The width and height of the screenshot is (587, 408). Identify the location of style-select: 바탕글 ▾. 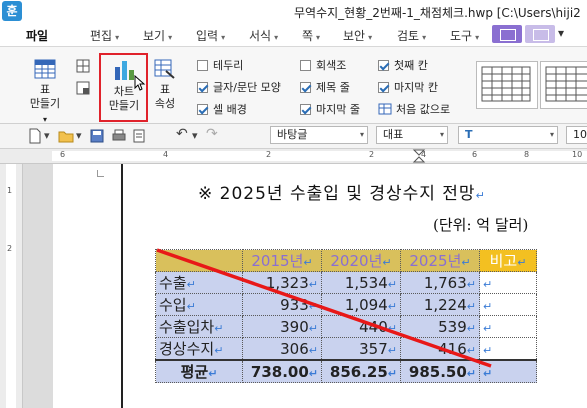
(319, 135).